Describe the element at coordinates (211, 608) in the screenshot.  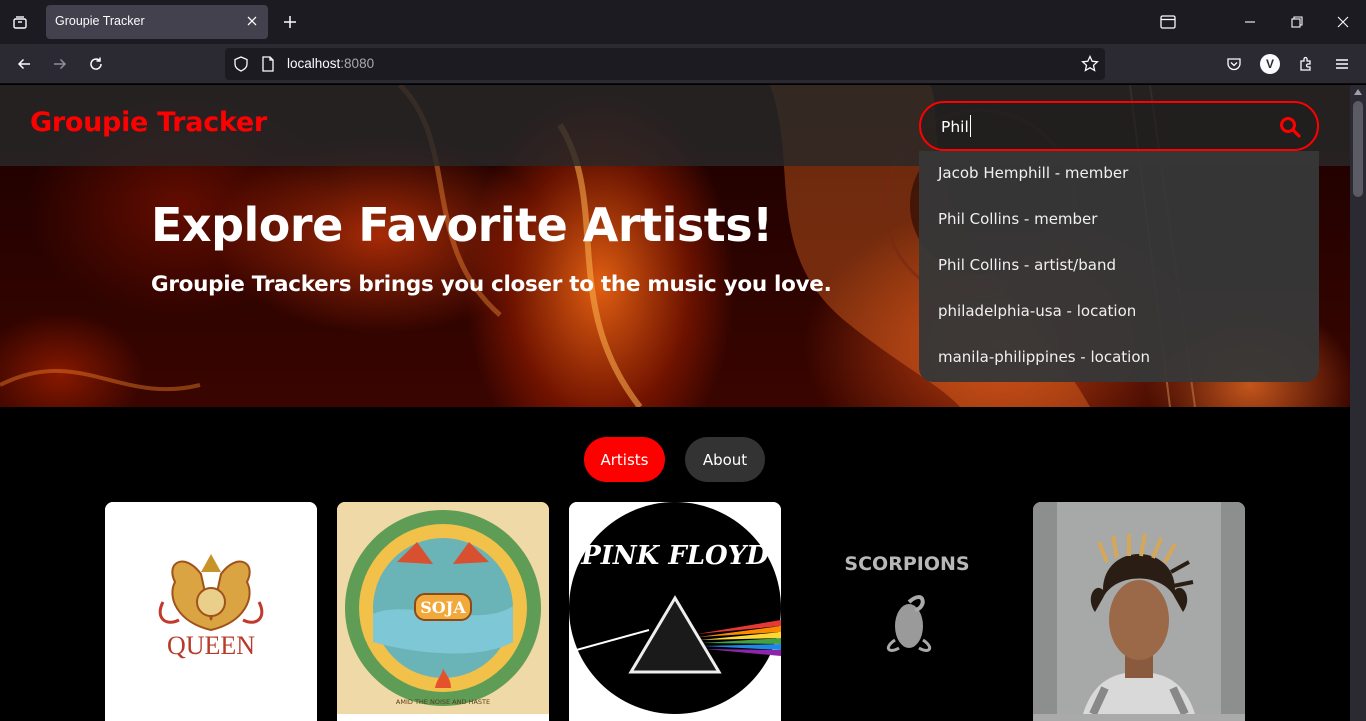
I see `queen-crest-image: QUEEN` at that location.